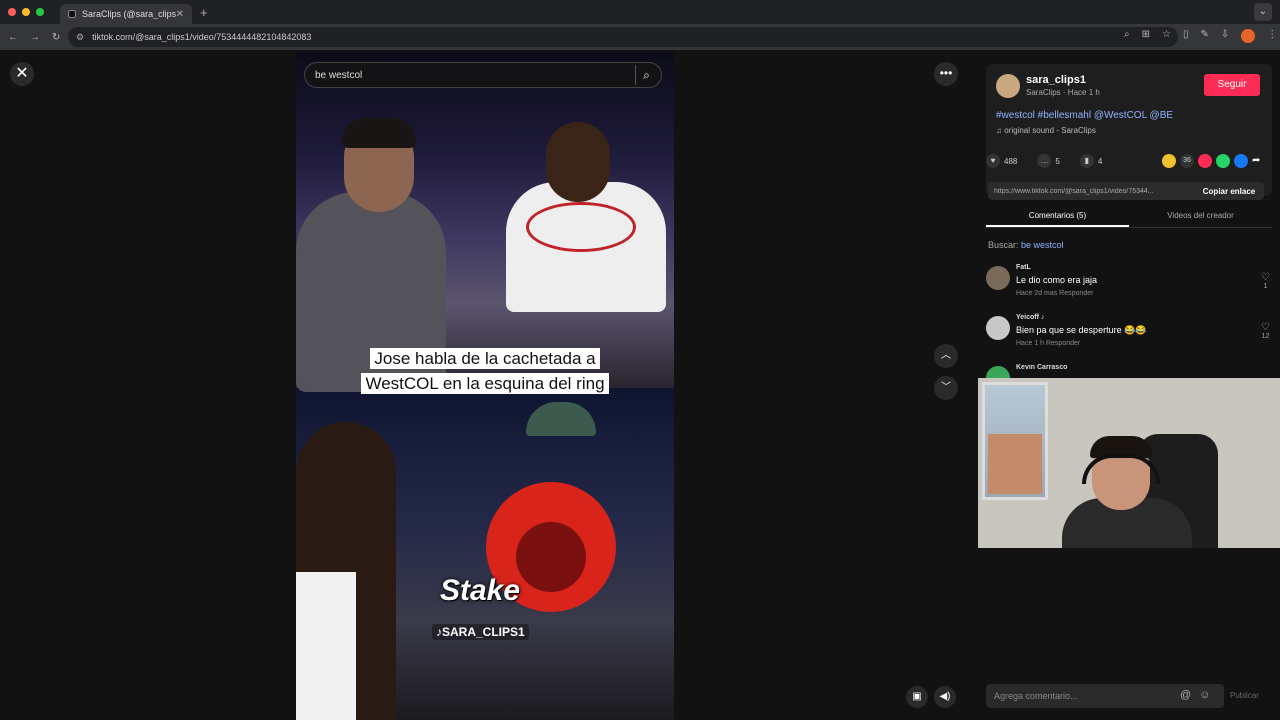 The height and width of the screenshot is (720, 1280). Describe the element at coordinates (1272, 36) in the screenshot. I see `browser-menu-icon: ⋮` at that location.